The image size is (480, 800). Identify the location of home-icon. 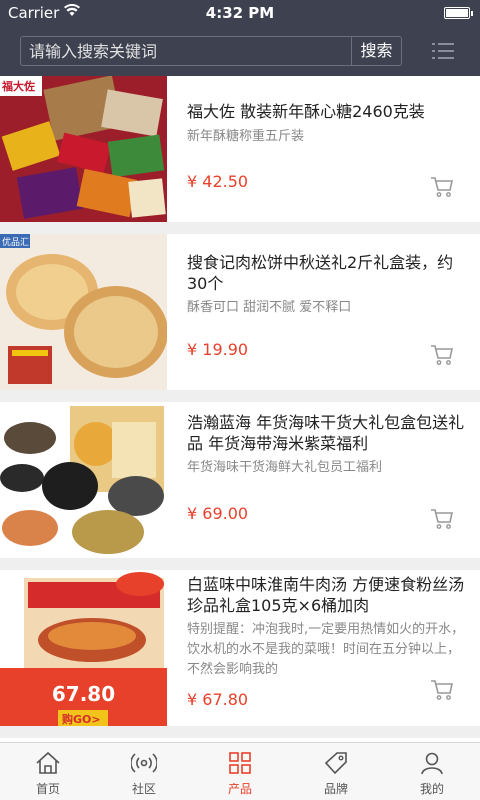
(48, 762).